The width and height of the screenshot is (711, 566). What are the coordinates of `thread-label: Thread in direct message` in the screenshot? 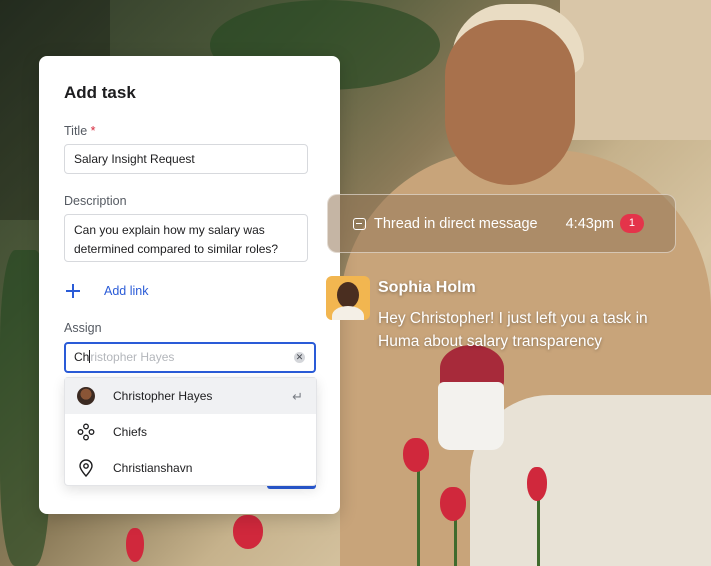 It's located at (456, 223).